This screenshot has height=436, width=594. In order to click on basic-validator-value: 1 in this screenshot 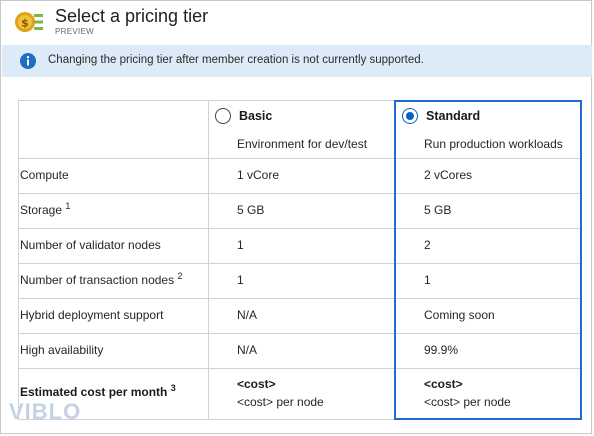, I will do `click(240, 245)`.